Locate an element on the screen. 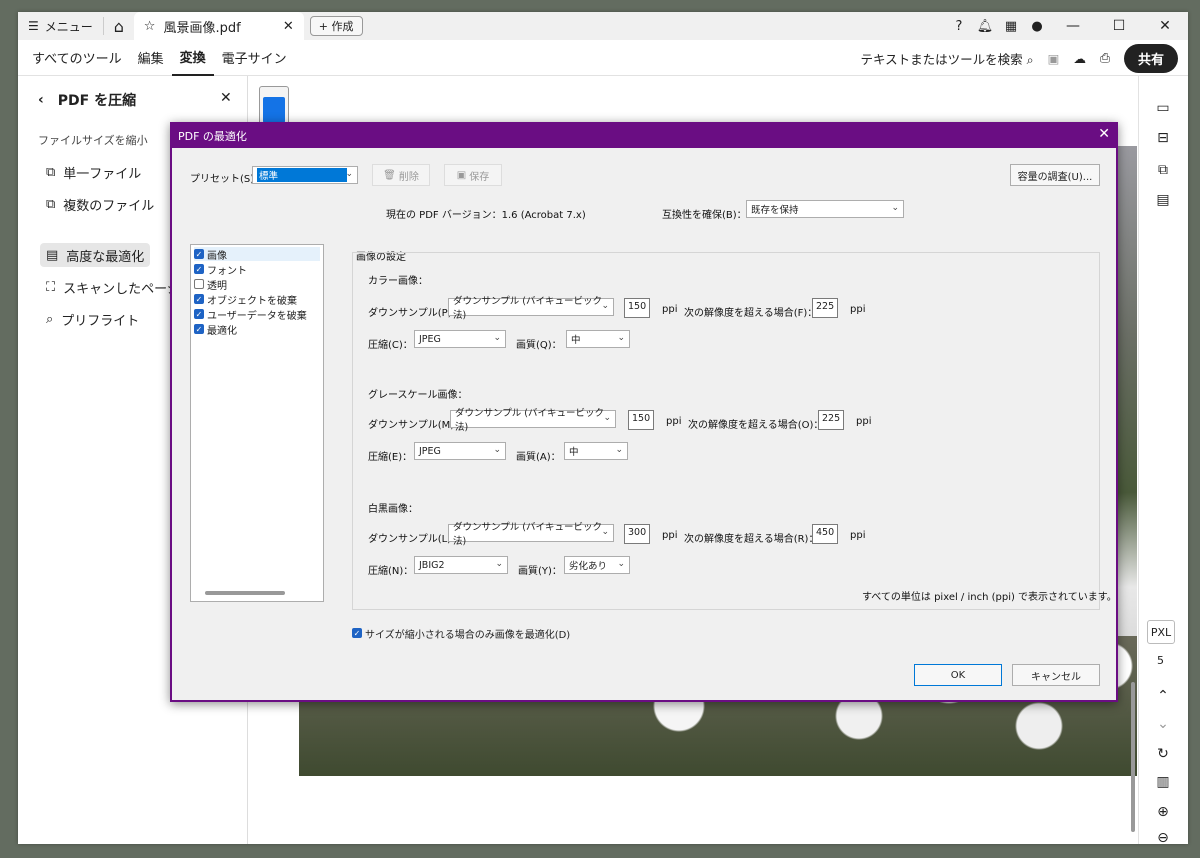 The width and height of the screenshot is (1200, 858). page-thumbnail is located at coordinates (274, 106).